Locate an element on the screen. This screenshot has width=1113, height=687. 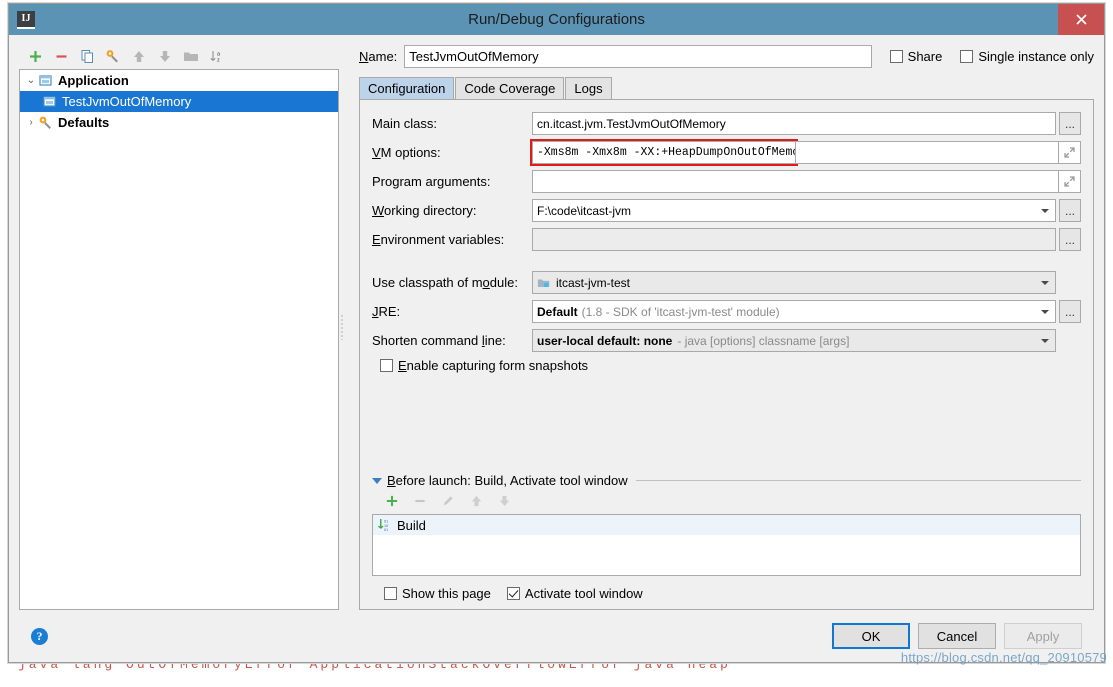
panel-filler is located at coordinates (726, 419).